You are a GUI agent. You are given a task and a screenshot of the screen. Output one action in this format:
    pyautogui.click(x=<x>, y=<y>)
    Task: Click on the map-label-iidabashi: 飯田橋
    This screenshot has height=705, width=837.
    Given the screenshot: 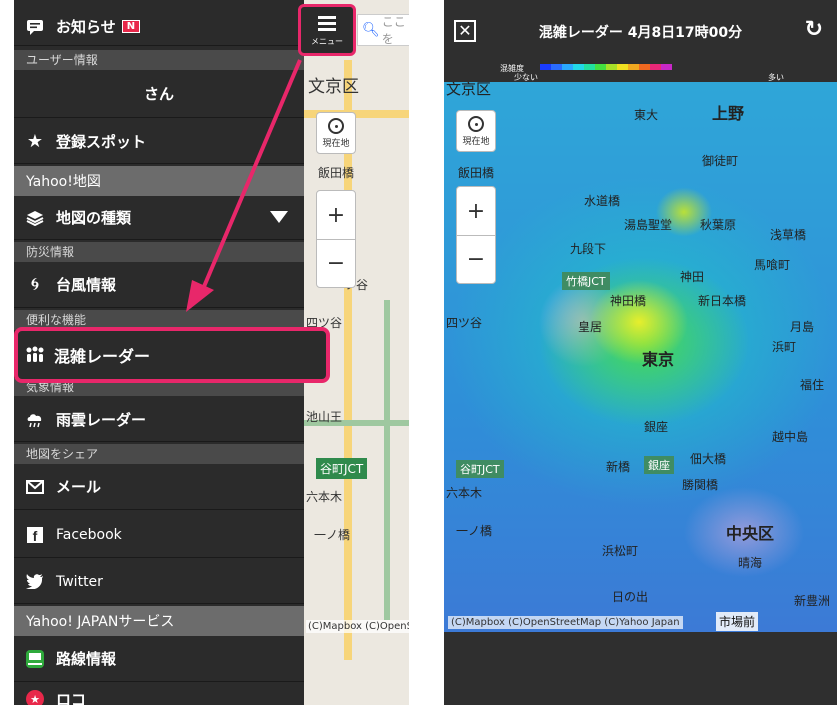 What is the action you would take?
    pyautogui.click(x=476, y=173)
    